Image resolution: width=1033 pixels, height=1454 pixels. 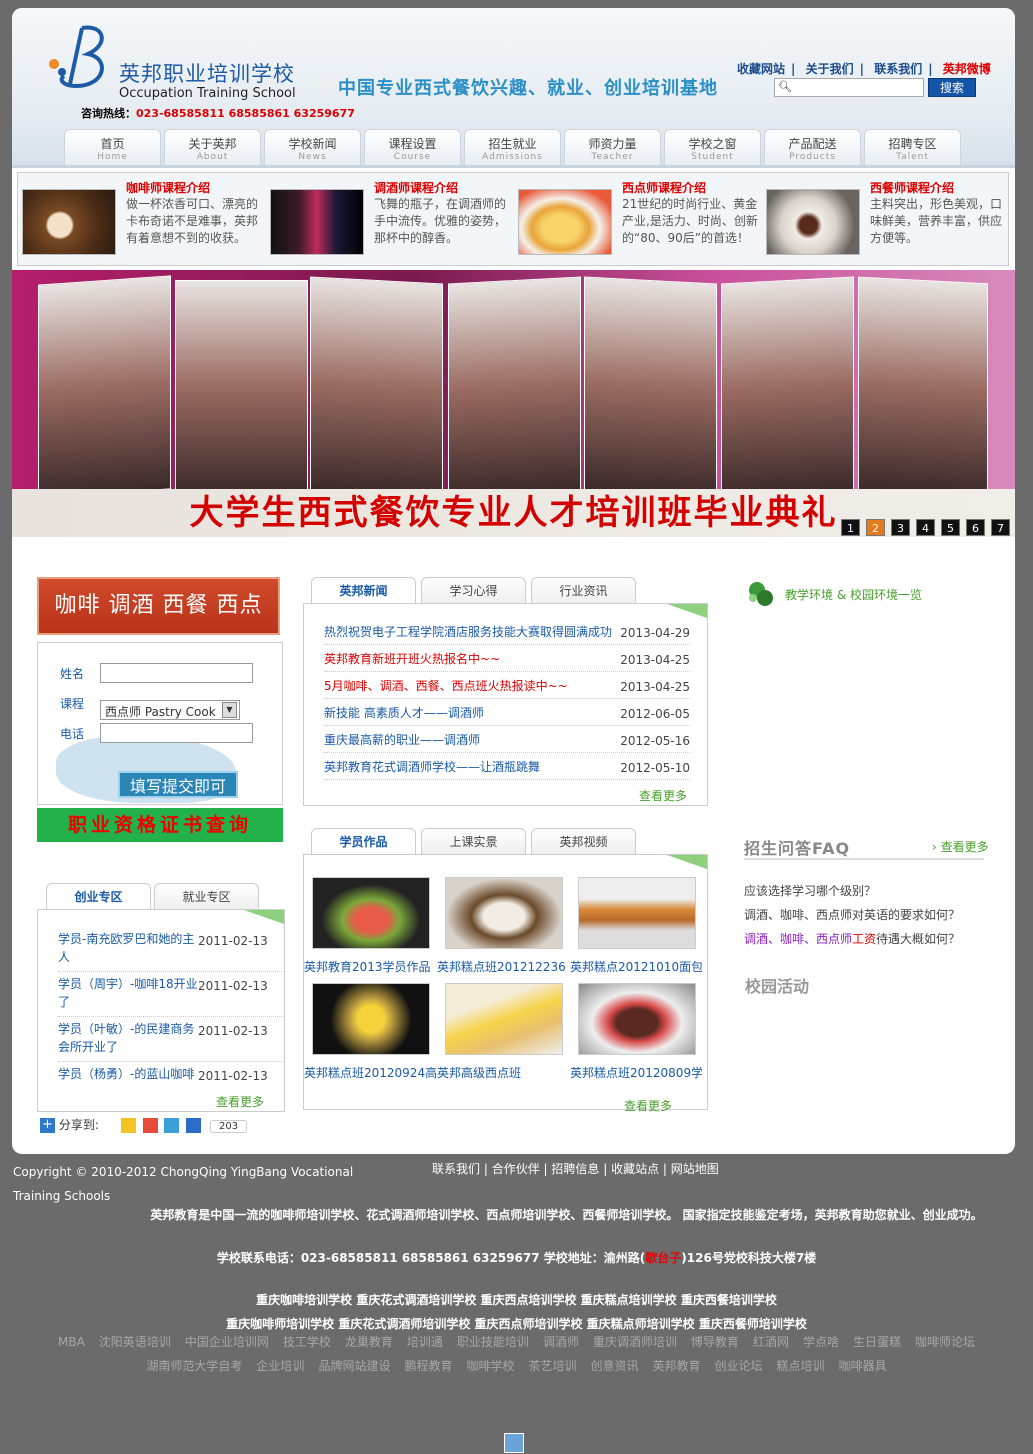 I want to click on friend-link: 职业技能培训, so click(x=493, y=1342).